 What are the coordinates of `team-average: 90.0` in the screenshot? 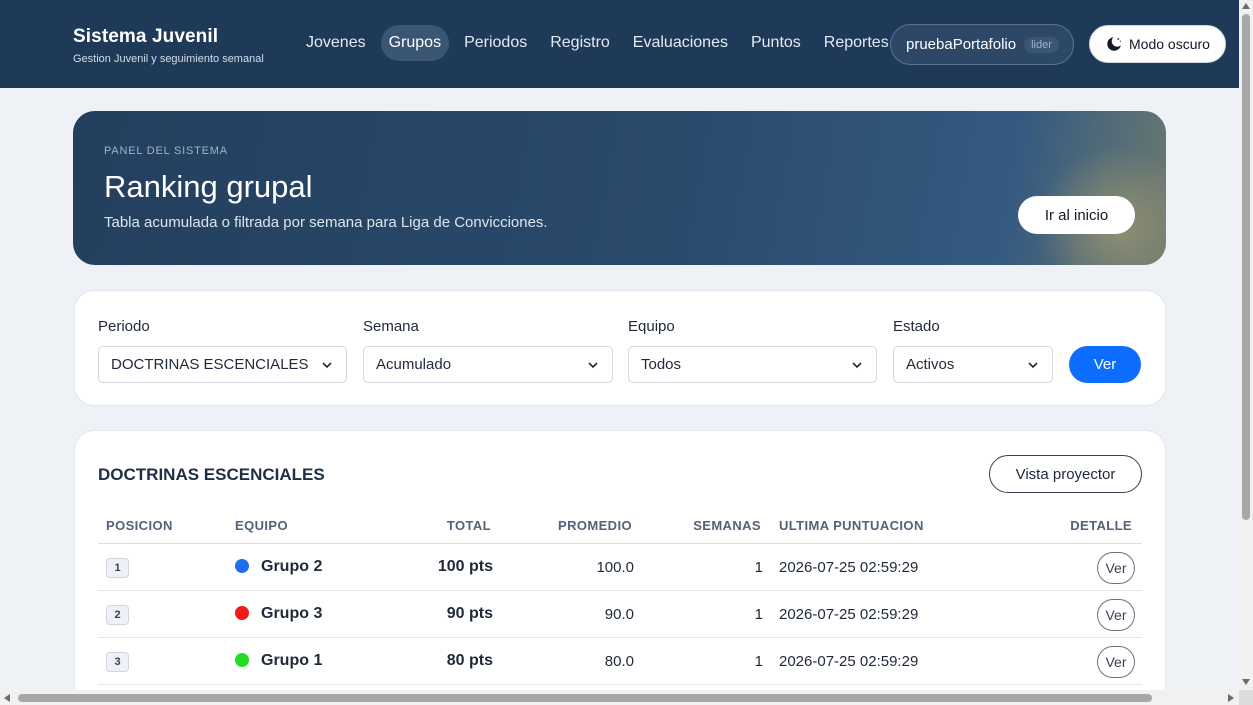 It's located at (619, 614).